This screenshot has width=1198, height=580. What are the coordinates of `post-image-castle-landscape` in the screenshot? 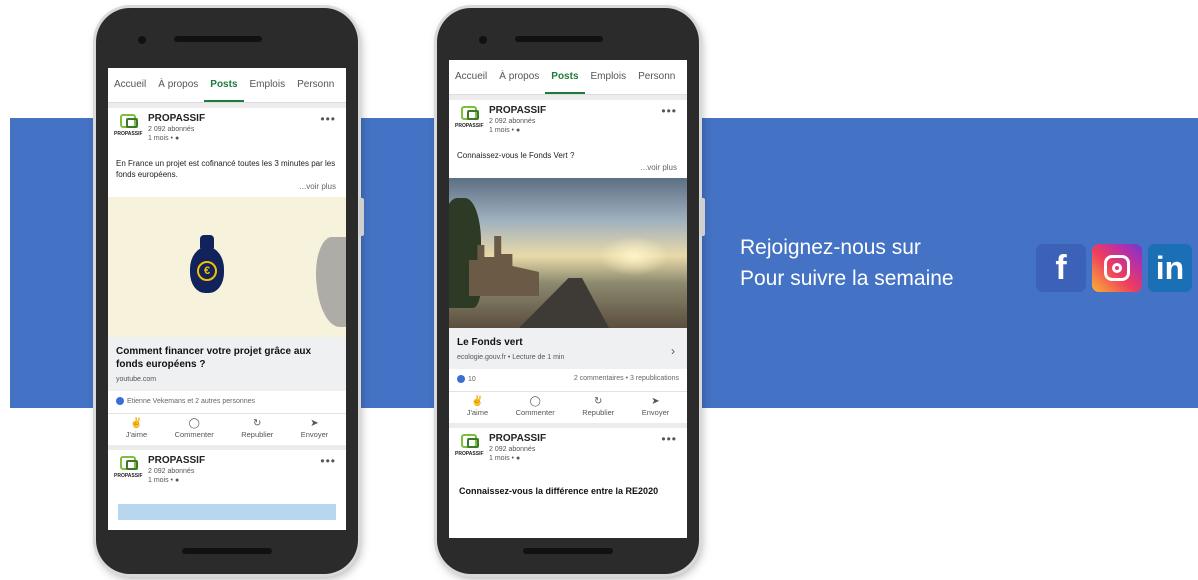 It's located at (568, 253).